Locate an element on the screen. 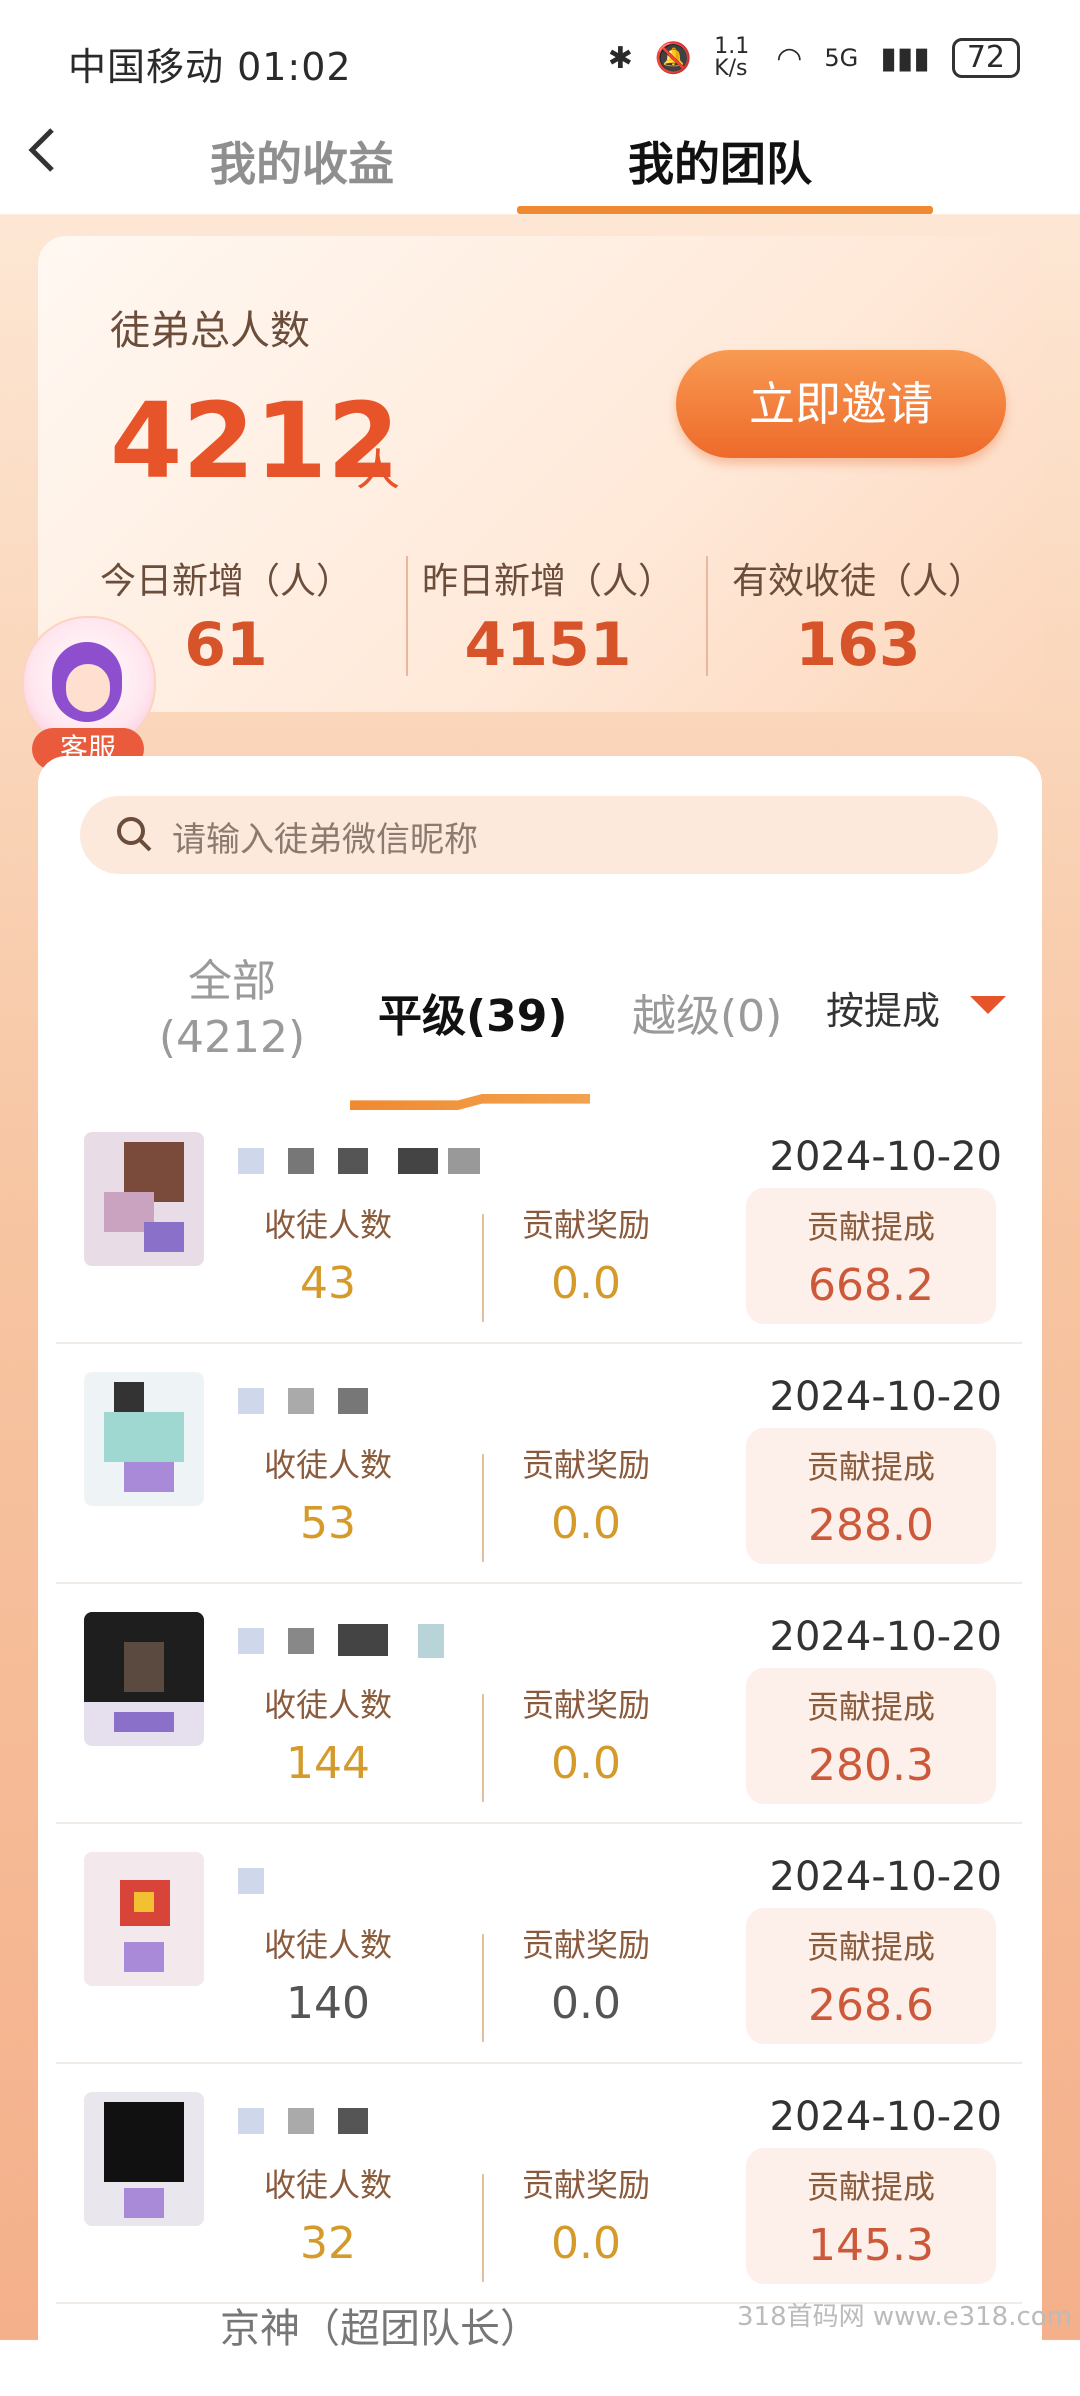 The height and width of the screenshot is (2396, 1080). recruits-value: 32 is located at coordinates (328, 2243).